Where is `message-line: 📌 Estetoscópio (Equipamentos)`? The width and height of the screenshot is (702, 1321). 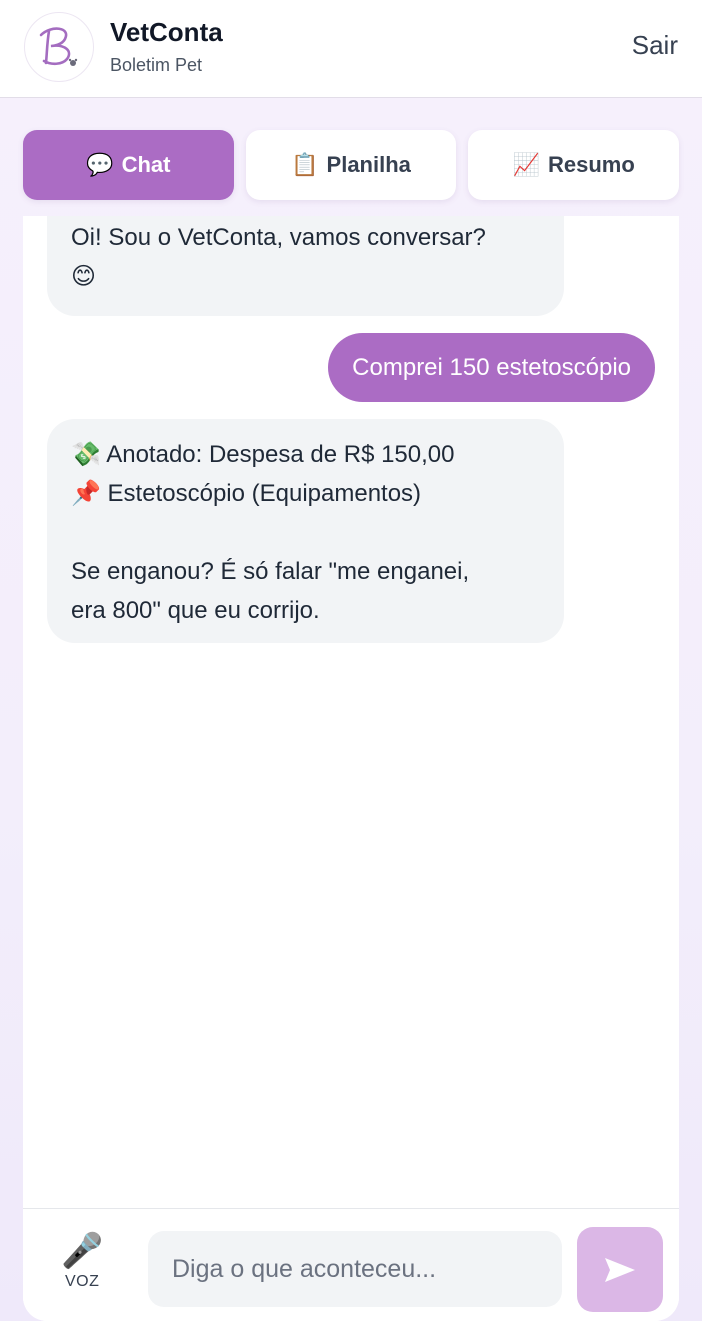
message-line: 📌 Estetoscópio (Equipamentos) is located at coordinates (246, 493).